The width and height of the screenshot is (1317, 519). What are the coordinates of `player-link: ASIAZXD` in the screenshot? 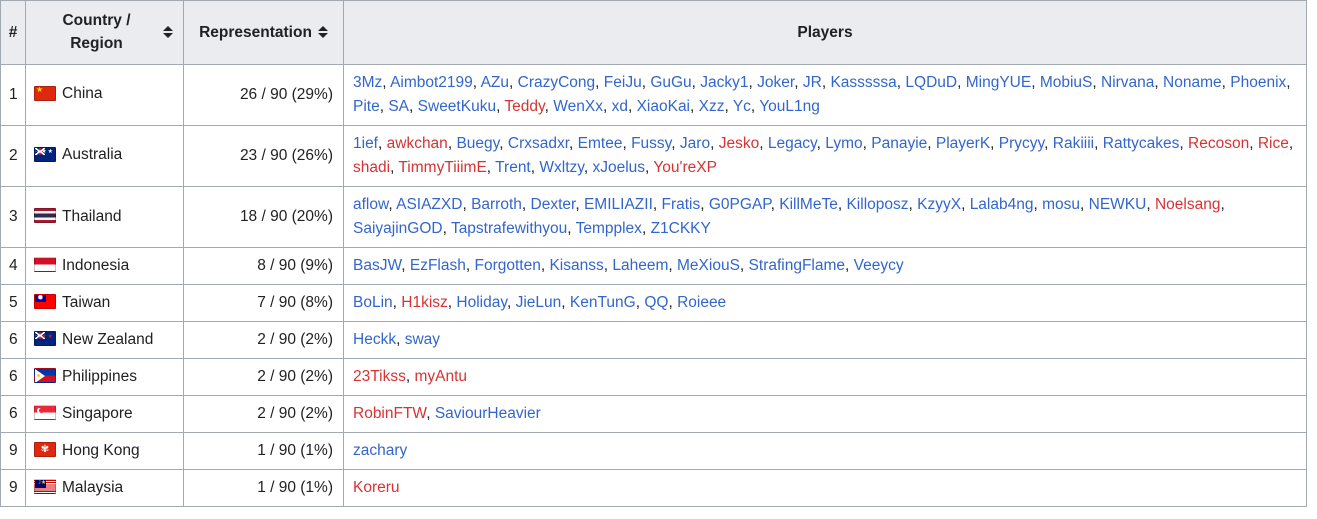 It's located at (429, 204).